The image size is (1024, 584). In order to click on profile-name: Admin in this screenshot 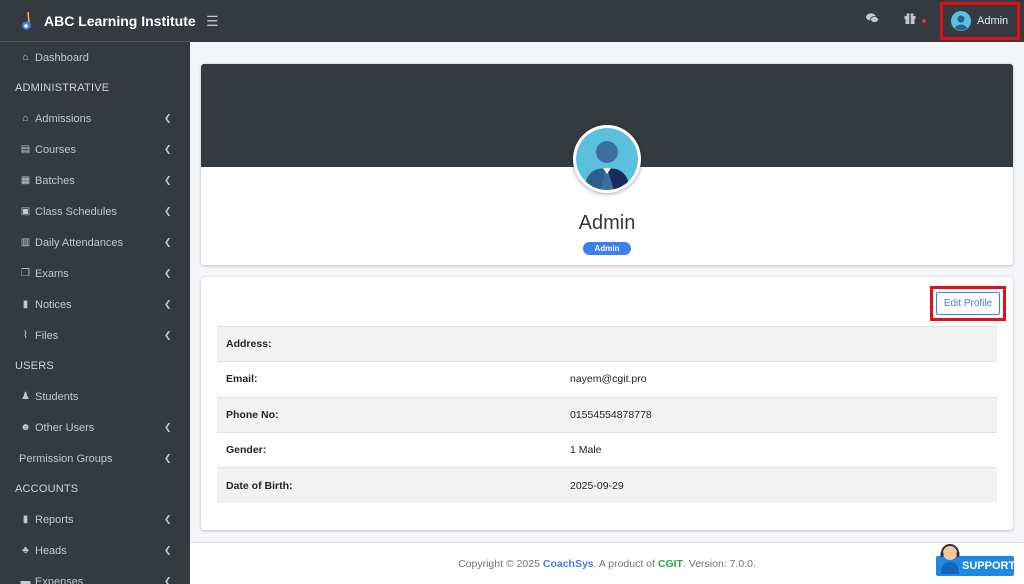, I will do `click(607, 223)`.